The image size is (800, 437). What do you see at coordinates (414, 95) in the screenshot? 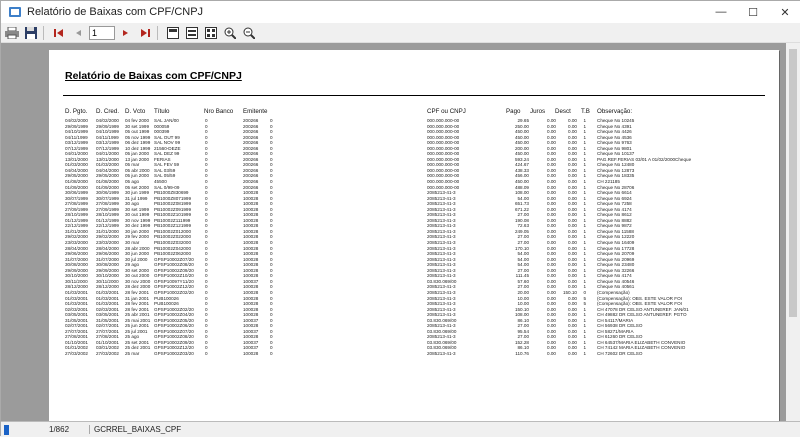
I see `title-rule` at bounding box center [414, 95].